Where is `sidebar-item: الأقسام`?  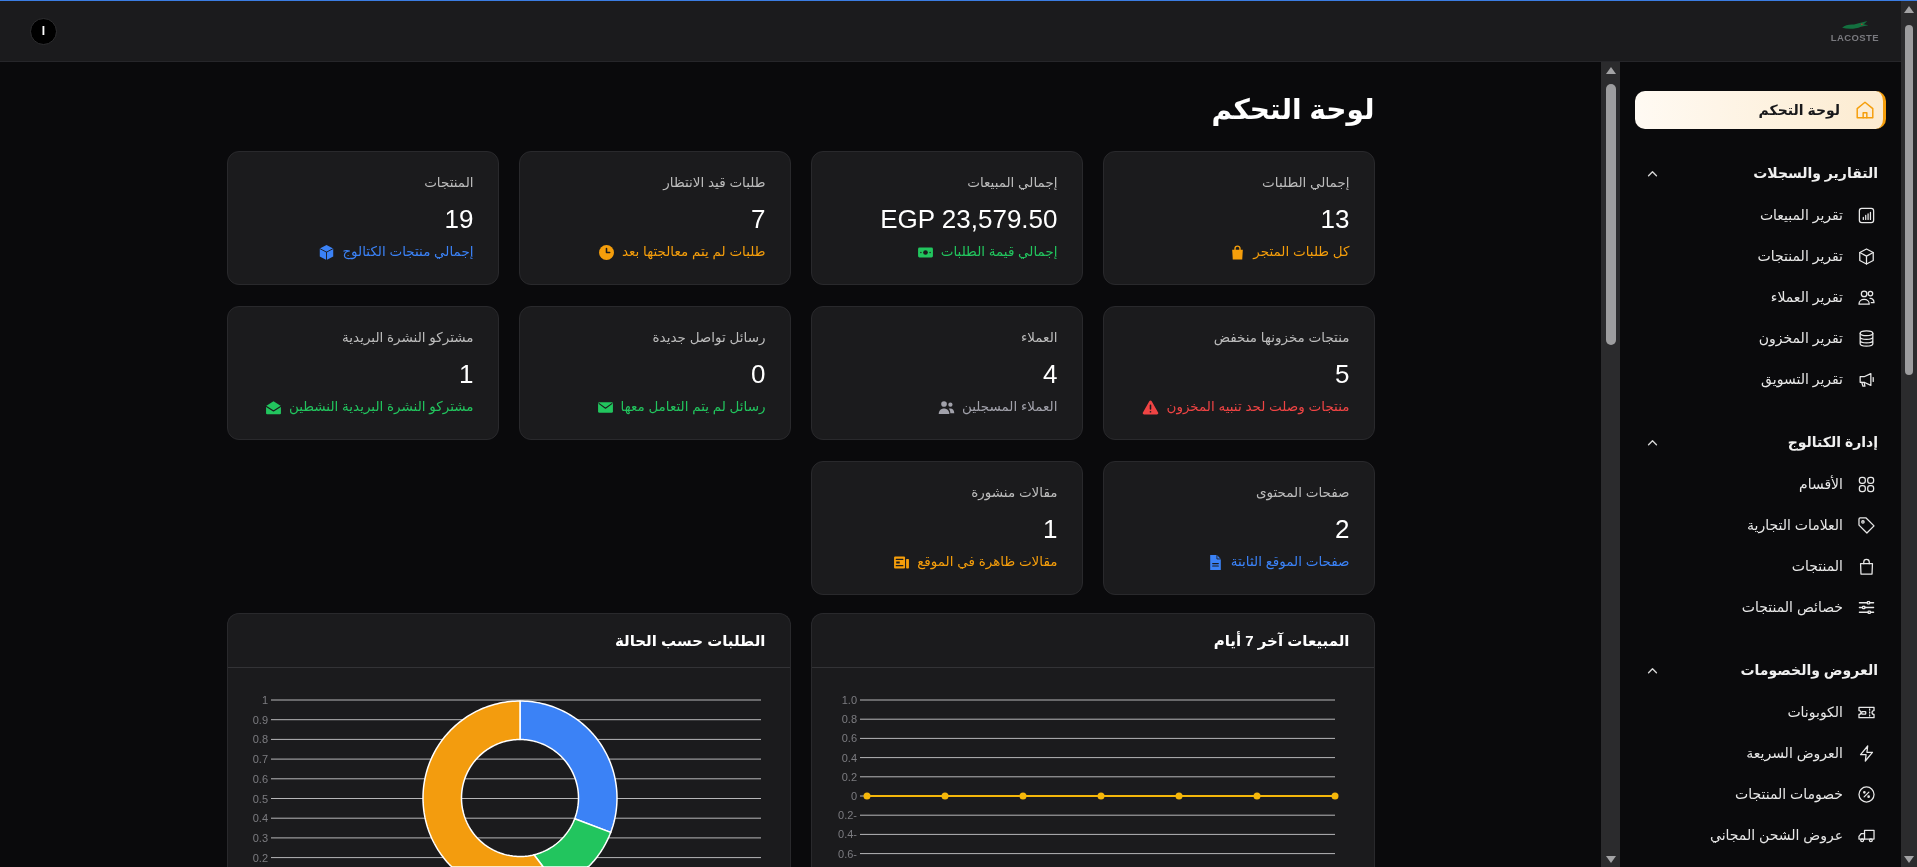 sidebar-item: الأقسام is located at coordinates (1837, 484).